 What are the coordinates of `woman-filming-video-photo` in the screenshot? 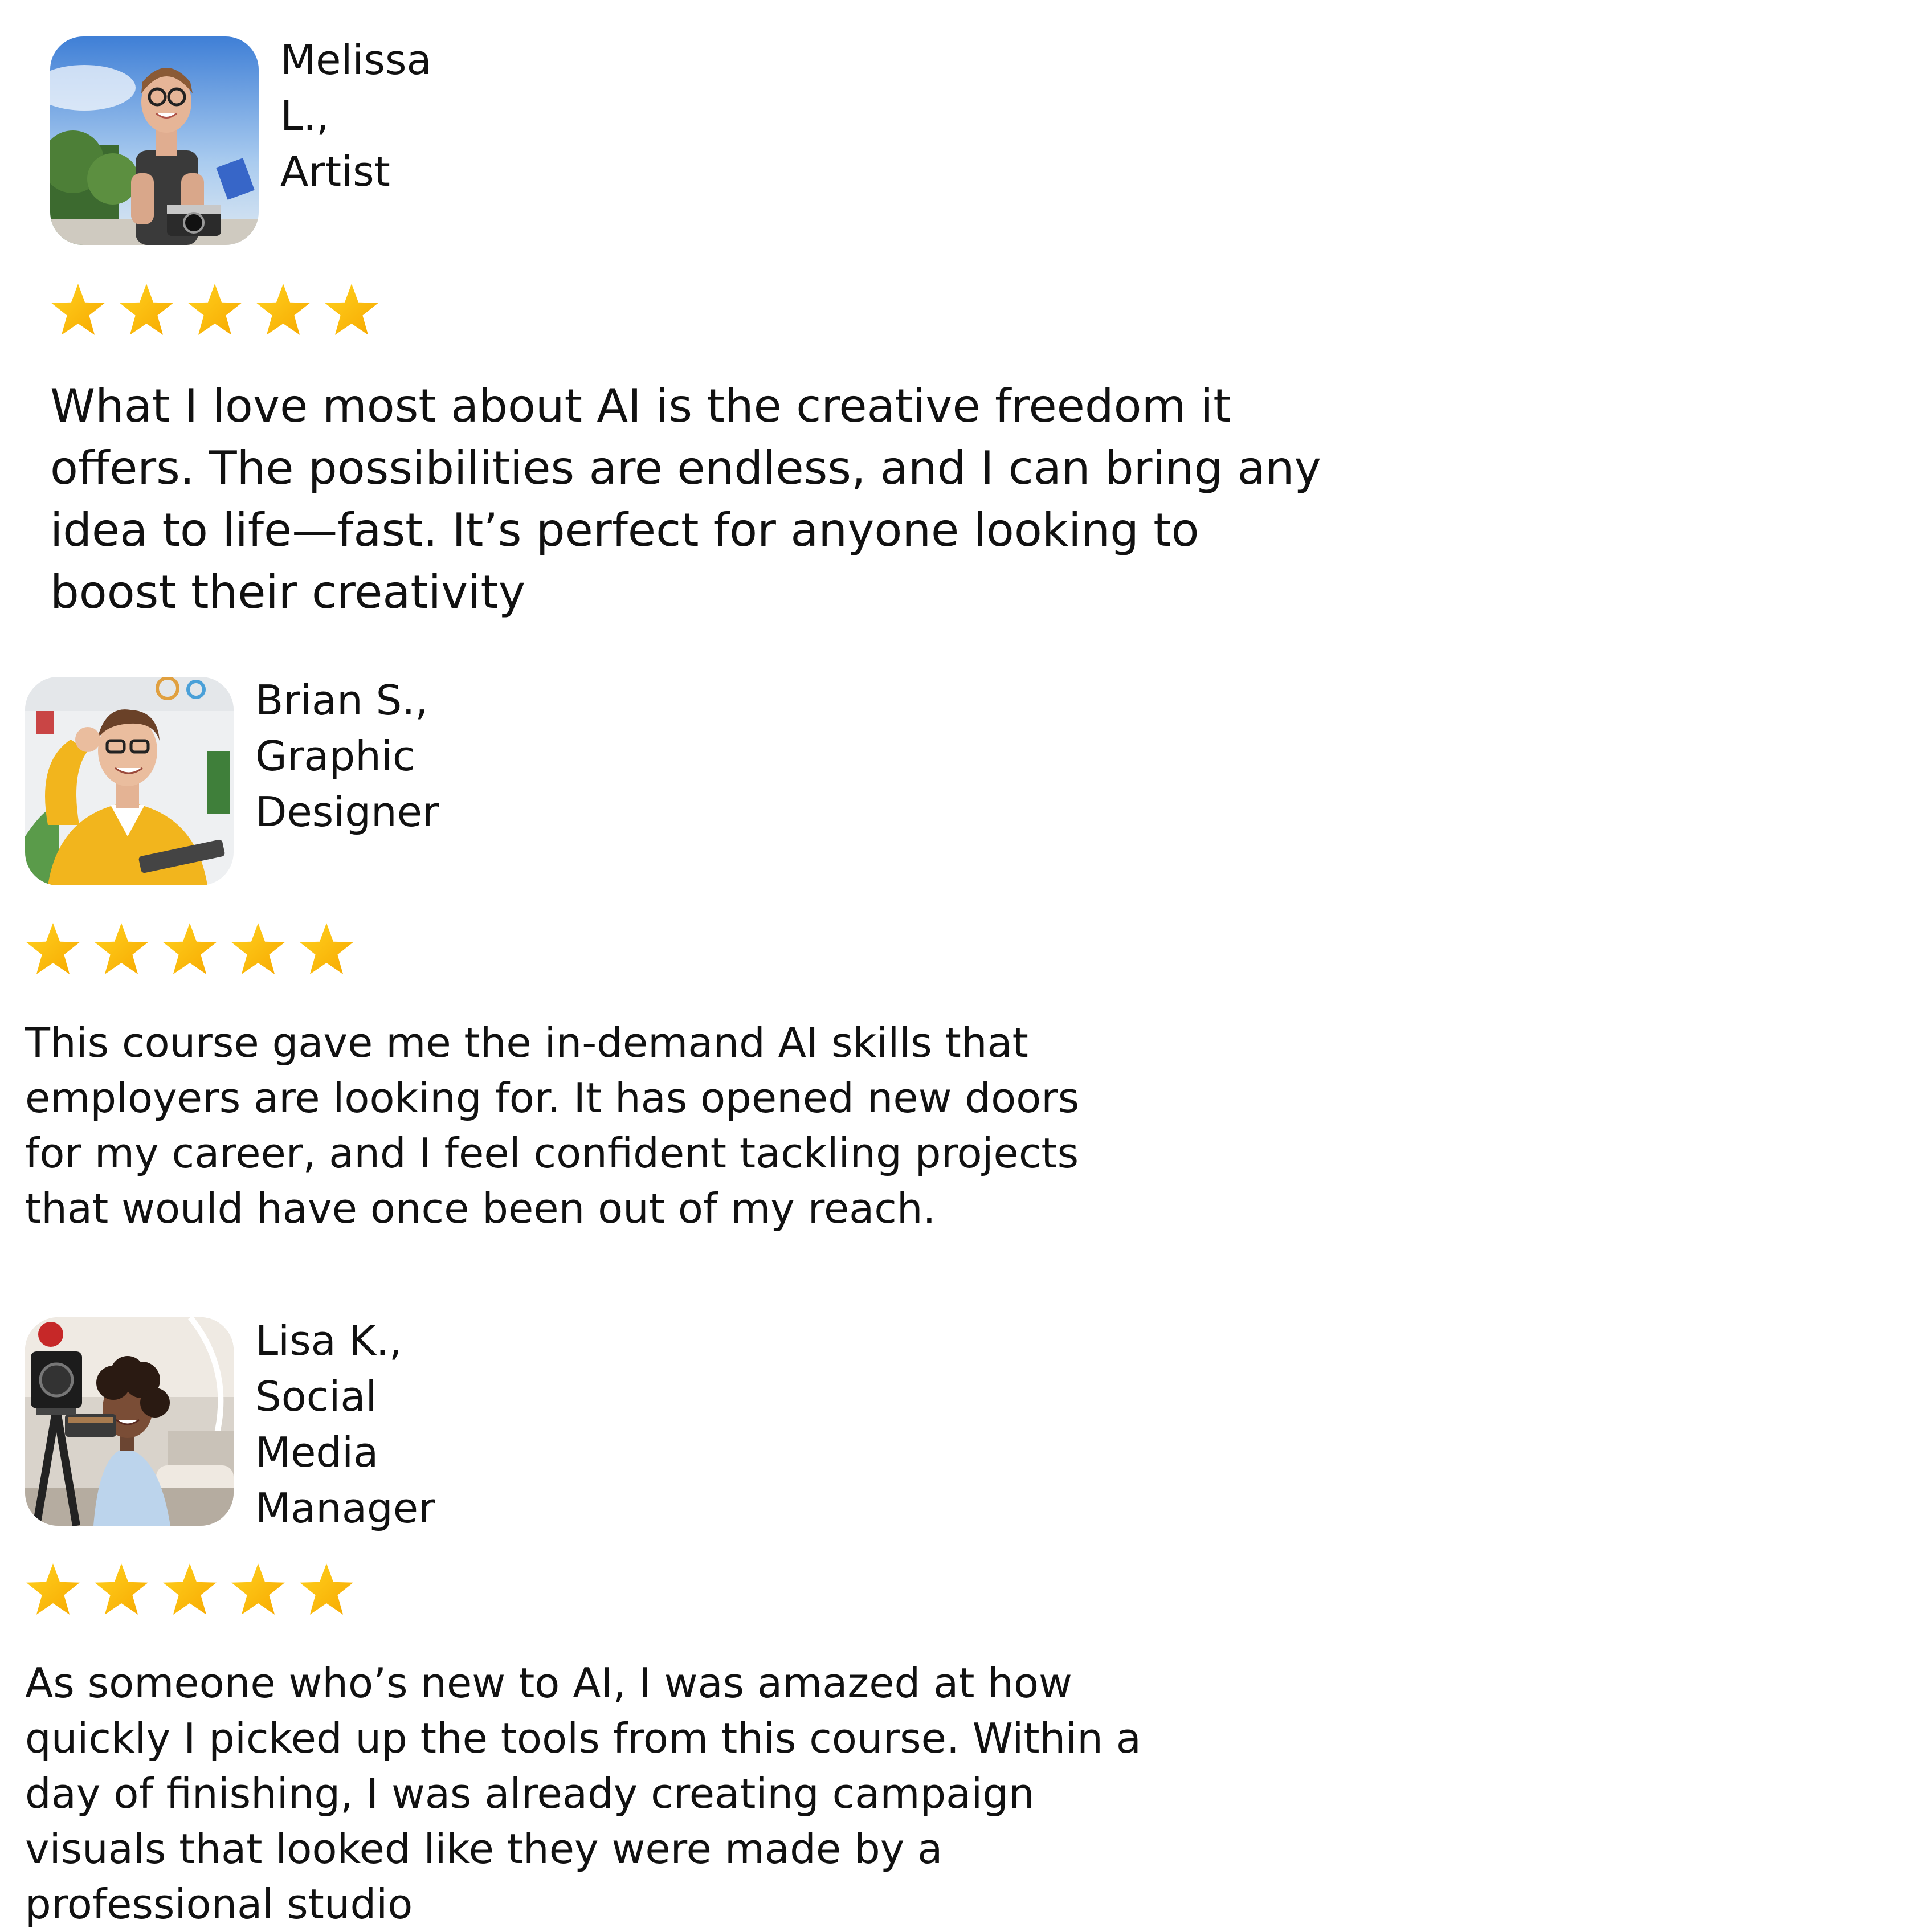 It's located at (130, 1421).